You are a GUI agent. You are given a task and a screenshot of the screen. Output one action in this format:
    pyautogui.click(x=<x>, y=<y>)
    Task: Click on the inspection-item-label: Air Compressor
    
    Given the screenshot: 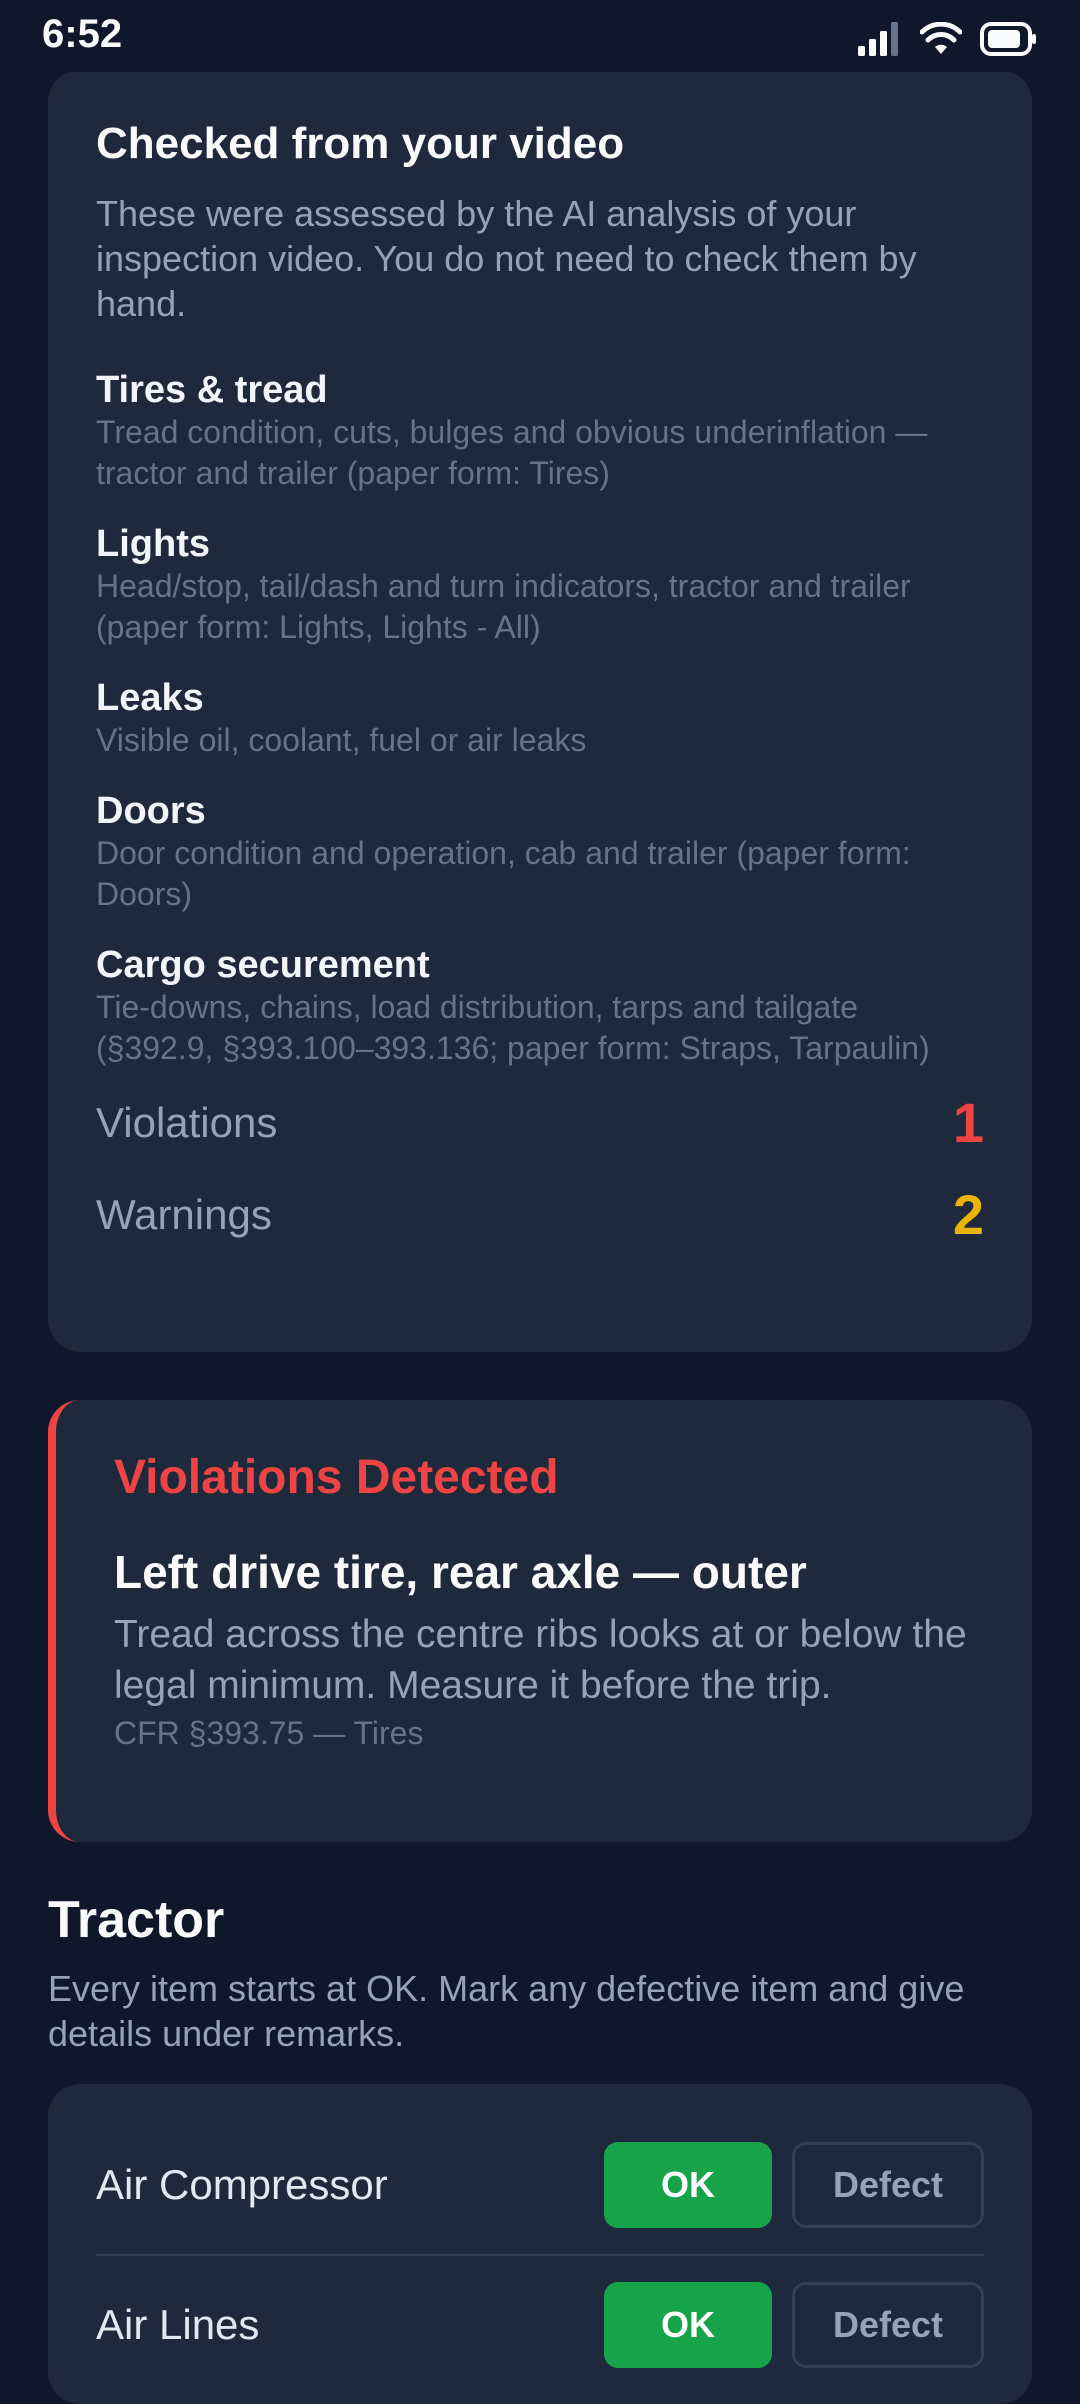 What is the action you would take?
    pyautogui.click(x=242, y=2184)
    